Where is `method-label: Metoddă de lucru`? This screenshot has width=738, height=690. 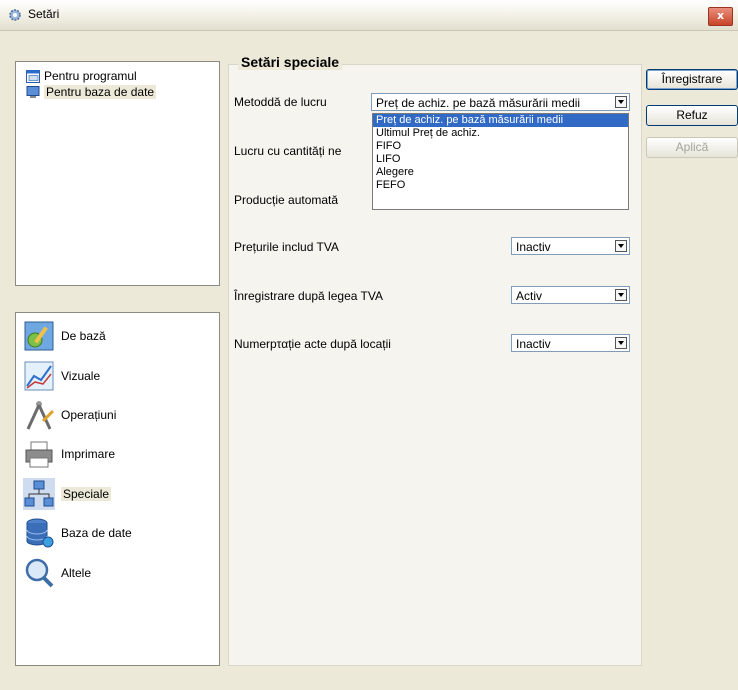
method-label: Metoddă de lucru is located at coordinates (280, 102).